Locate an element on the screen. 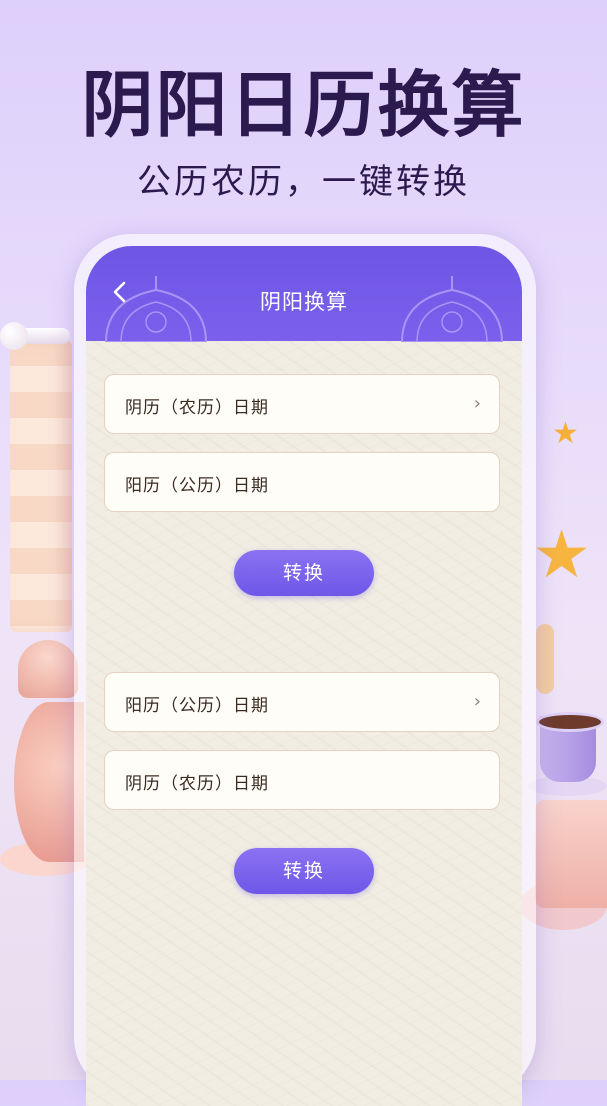 Image resolution: width=607 pixels, height=1106 pixels. promo-subtitle: 公历农历，一键转换 is located at coordinates (303, 182).